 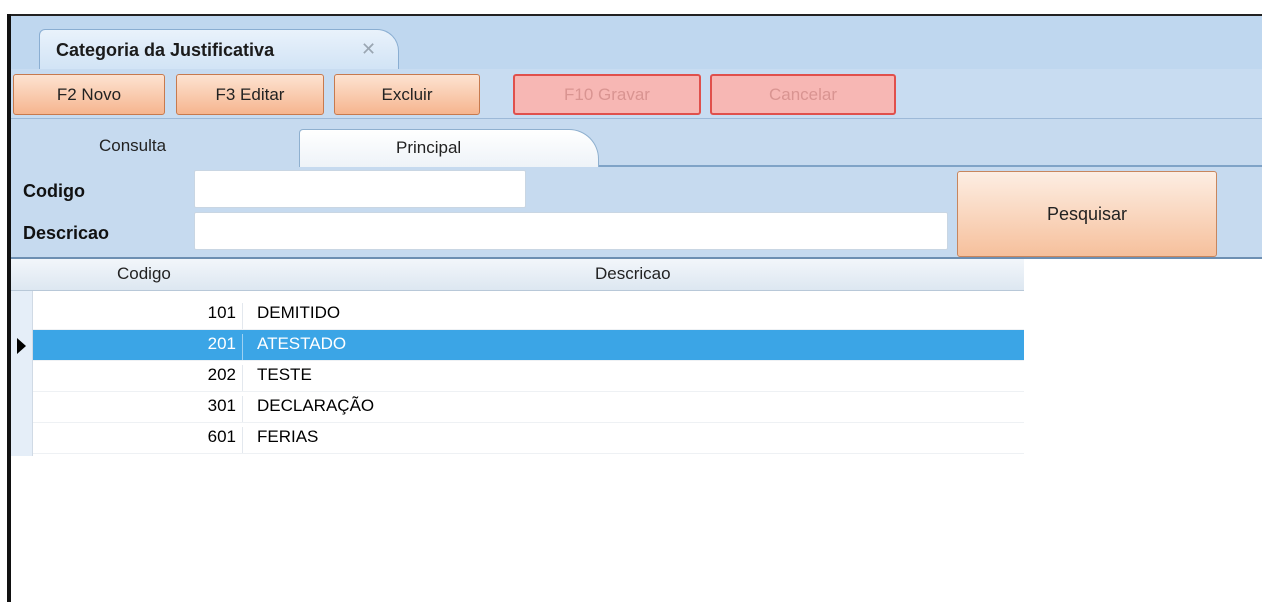 I want to click on document-tab-title: Categoria da Justificativa, so click(x=165, y=50).